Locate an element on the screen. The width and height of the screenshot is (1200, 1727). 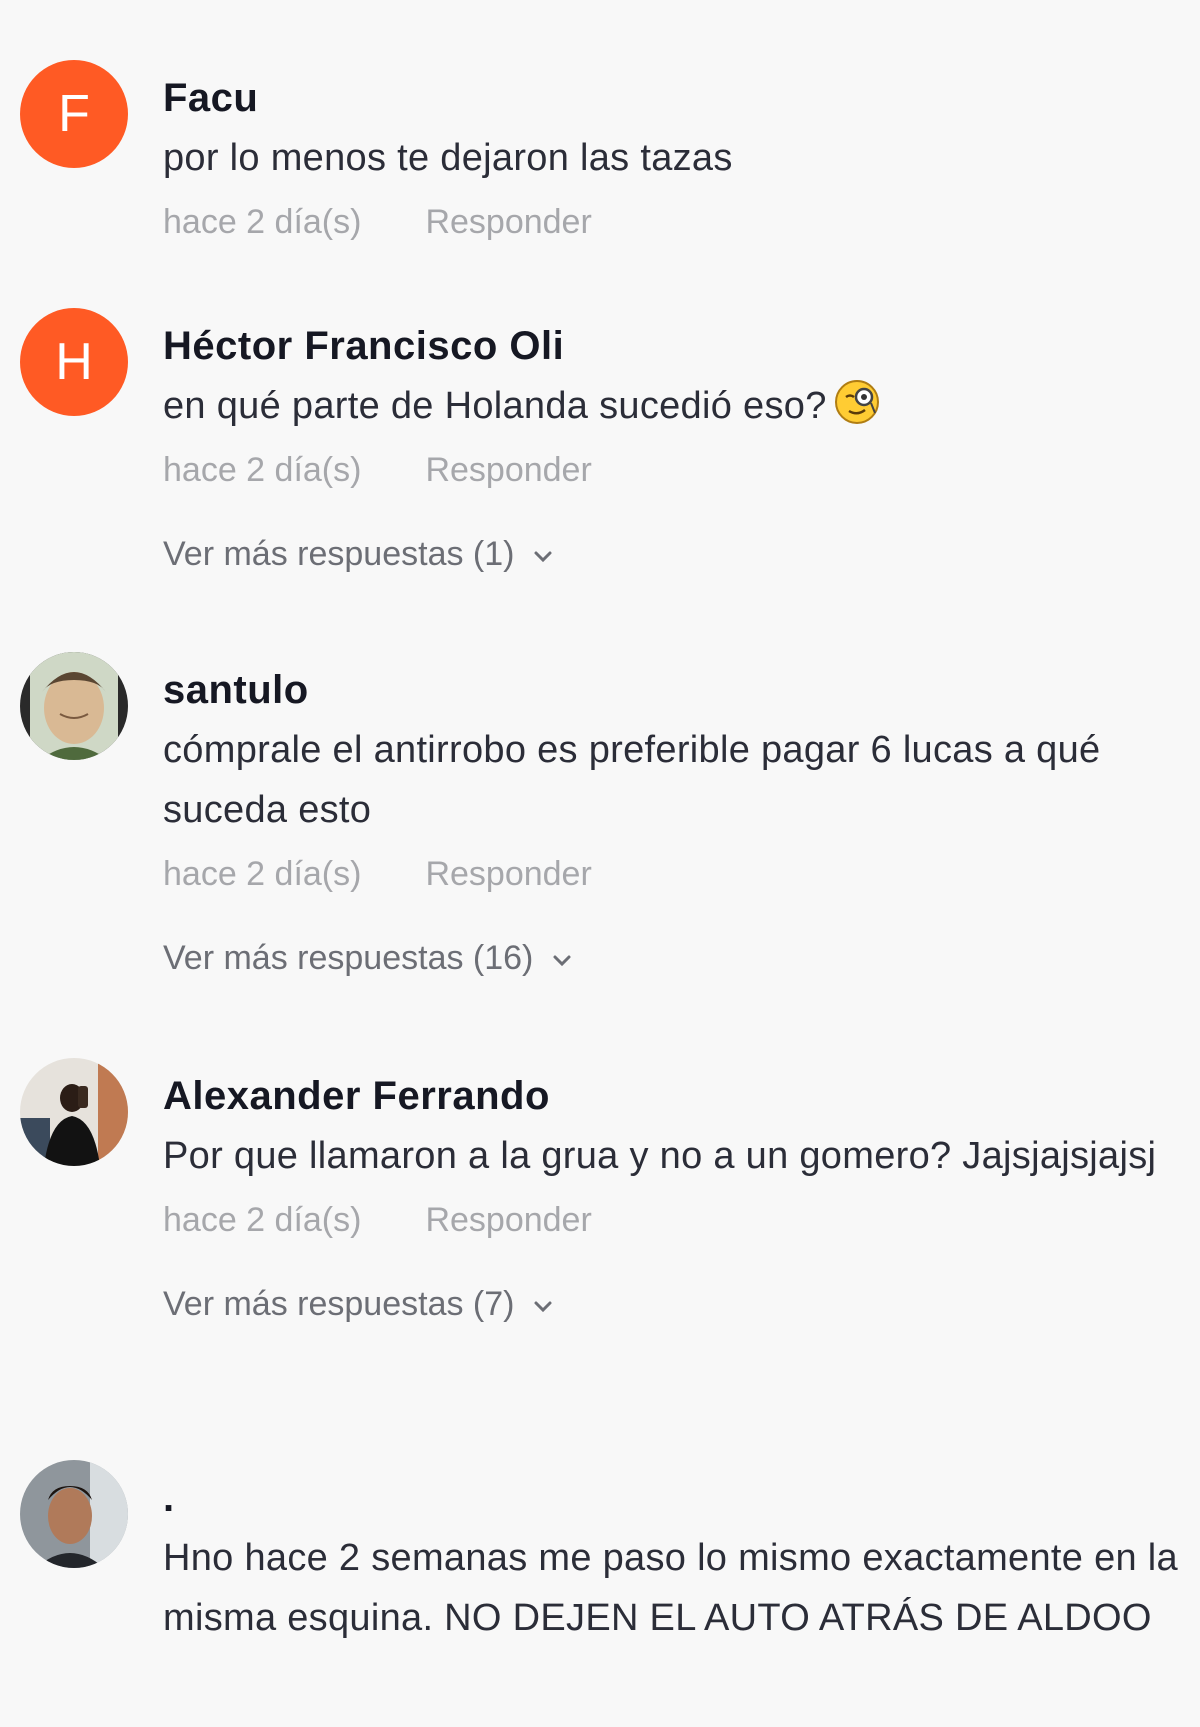
comment-text-row: en qué parte de Holanda sucedió eso? is located at coordinates (673, 406).